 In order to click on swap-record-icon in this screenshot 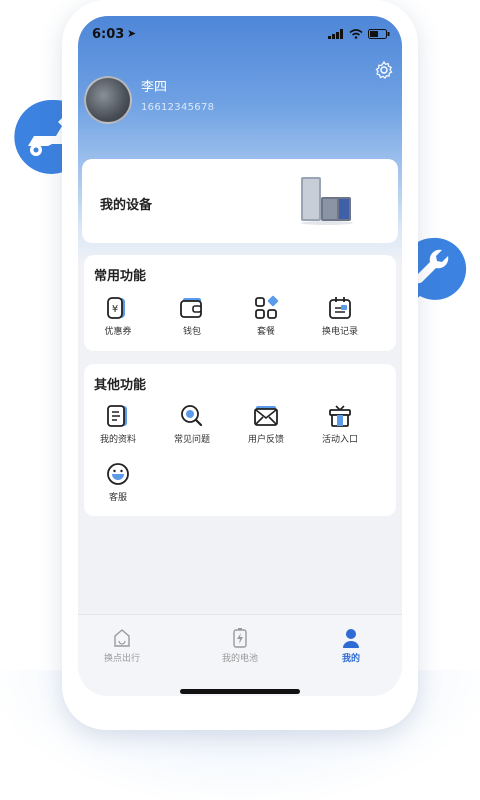, I will do `click(340, 308)`.